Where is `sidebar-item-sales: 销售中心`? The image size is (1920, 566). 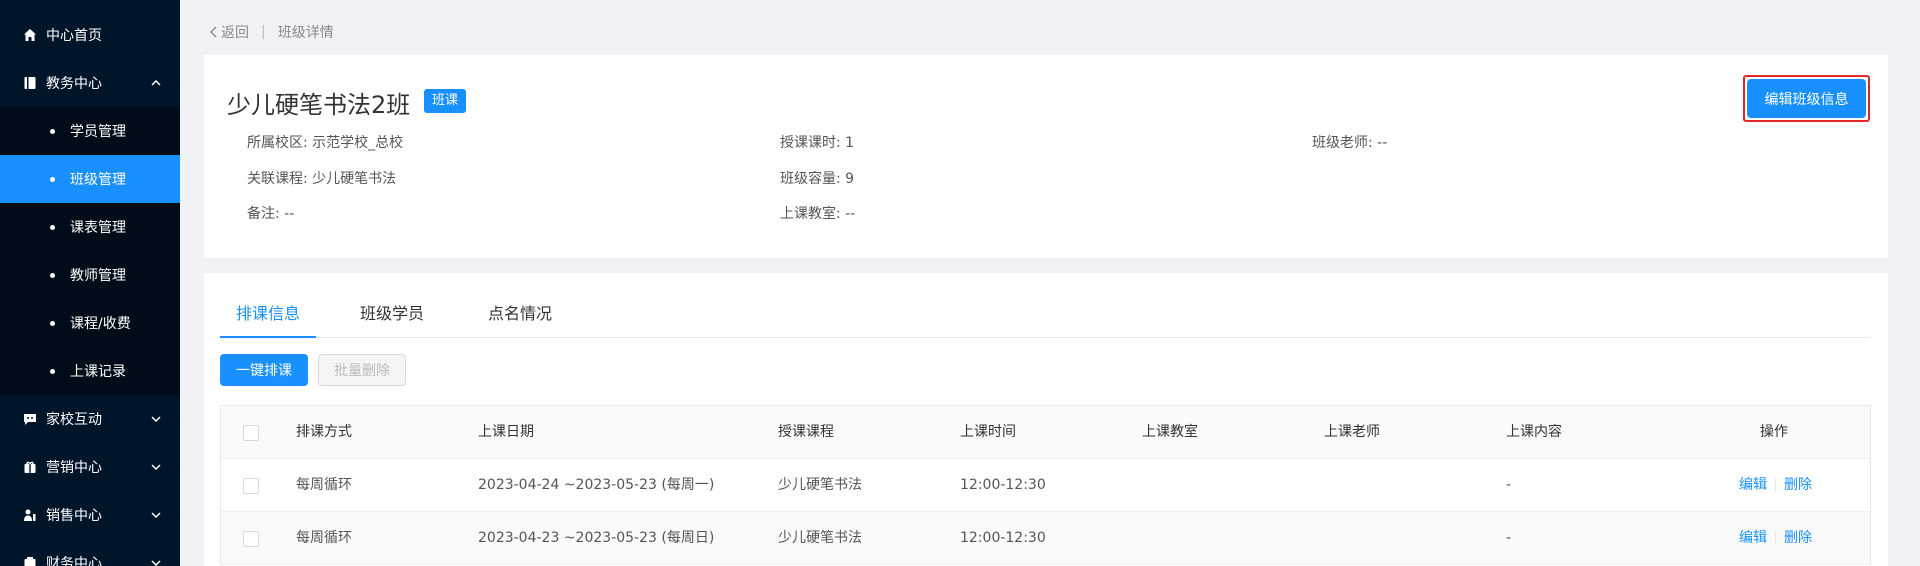
sidebar-item-sales: 销售中心 is located at coordinates (90, 515).